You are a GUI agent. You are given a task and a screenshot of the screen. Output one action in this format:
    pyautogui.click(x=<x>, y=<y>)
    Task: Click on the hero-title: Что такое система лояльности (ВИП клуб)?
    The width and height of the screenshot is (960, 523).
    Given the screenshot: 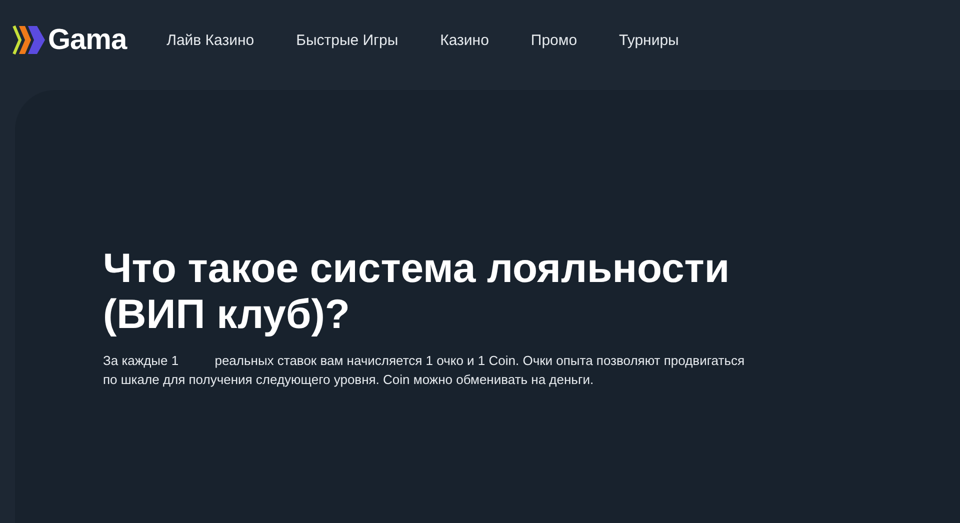 What is the action you would take?
    pyautogui.click(x=417, y=291)
    